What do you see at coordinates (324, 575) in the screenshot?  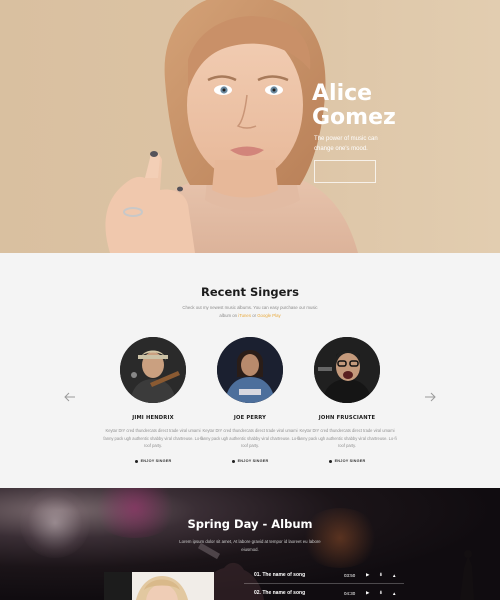 I see `track-row: 01. The name of song 03:50 ▶ ⬇ ▲` at bounding box center [324, 575].